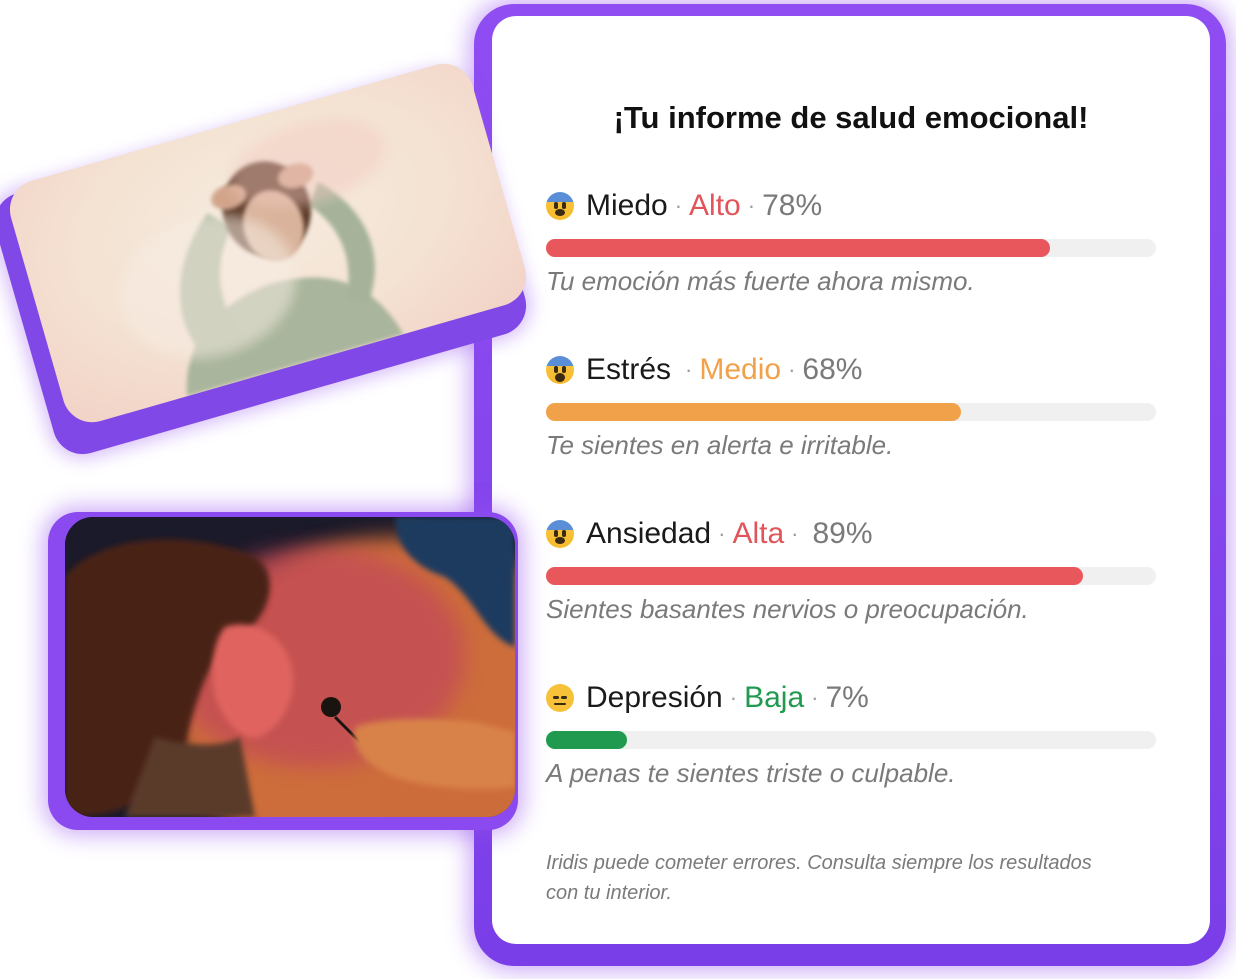 Image resolution: width=1236 pixels, height=979 pixels. What do you see at coordinates (847, 697) in the screenshot?
I see `metric-percent: 7%` at bounding box center [847, 697].